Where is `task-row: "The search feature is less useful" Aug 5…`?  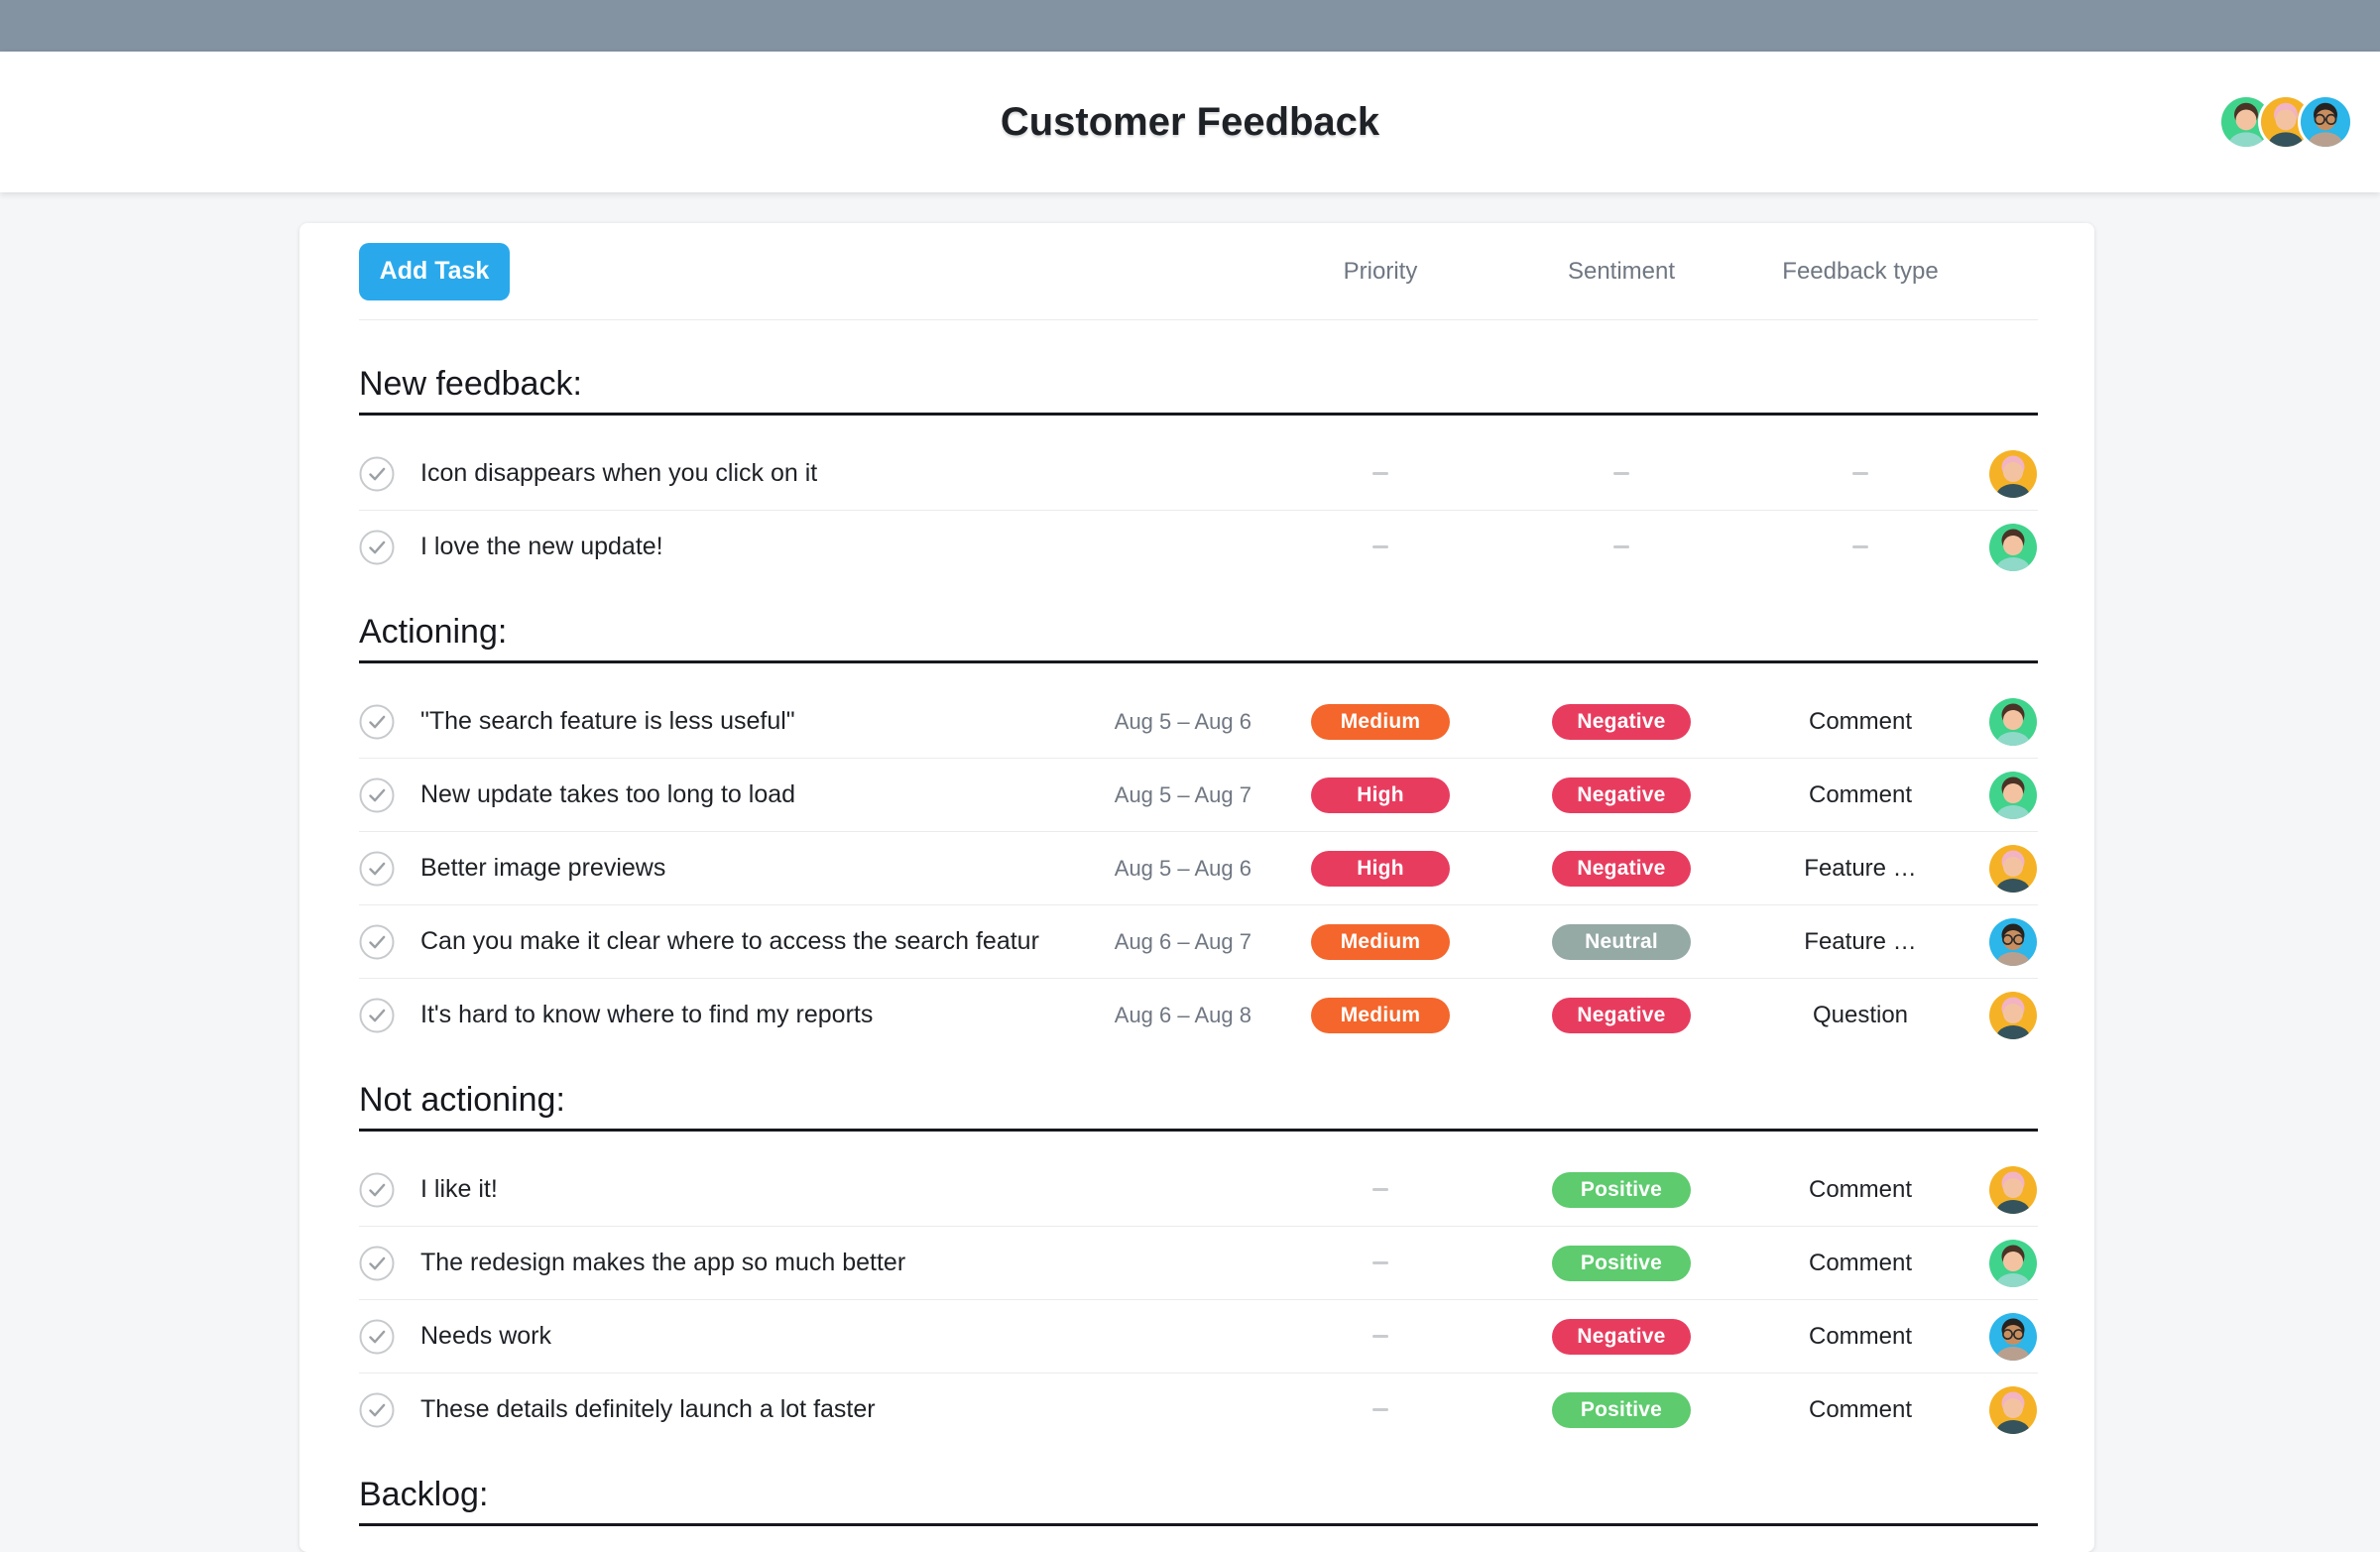
task-row: "The search feature is less useful" Aug 5… is located at coordinates (1198, 722).